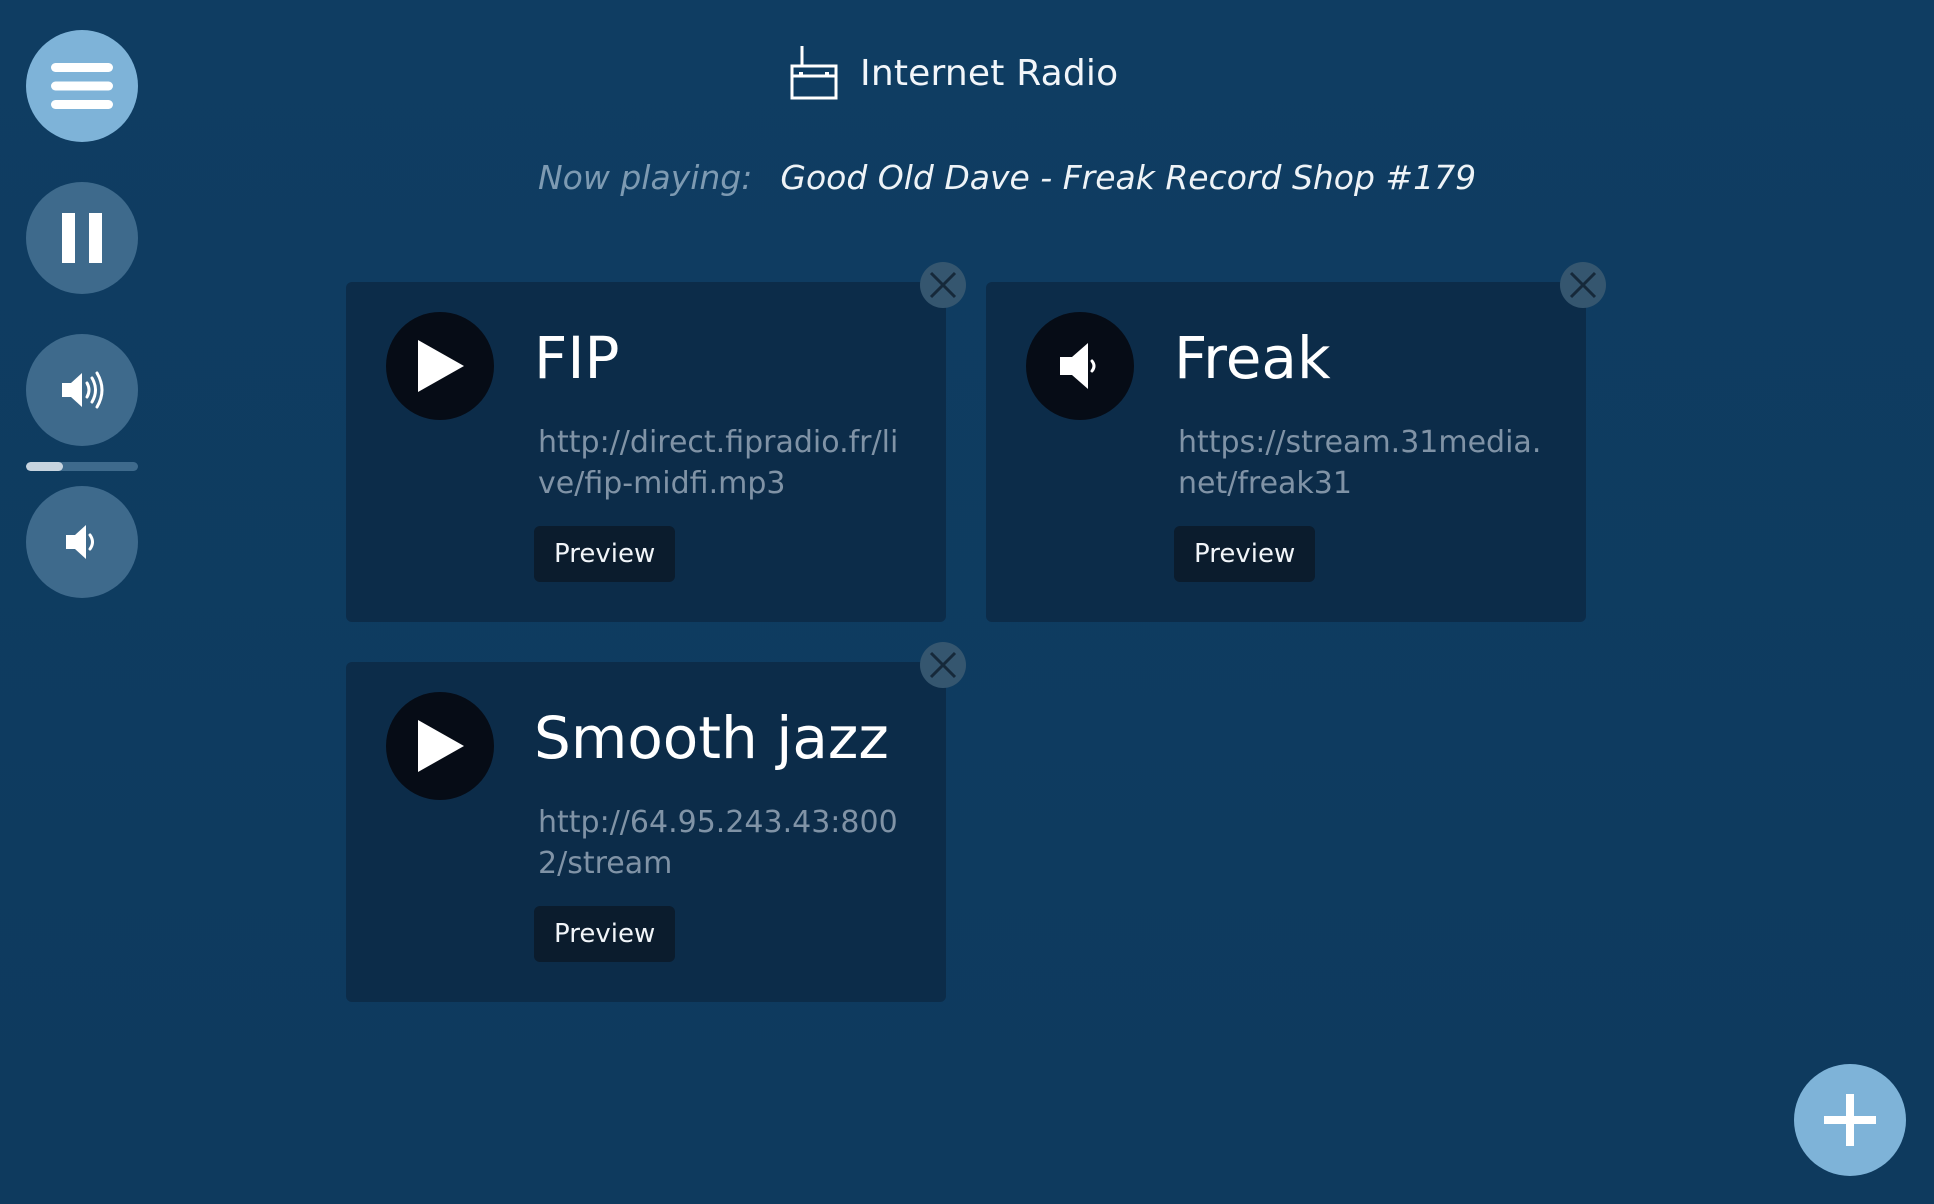  I want to click on app-header: Internet Radio, so click(954, 73).